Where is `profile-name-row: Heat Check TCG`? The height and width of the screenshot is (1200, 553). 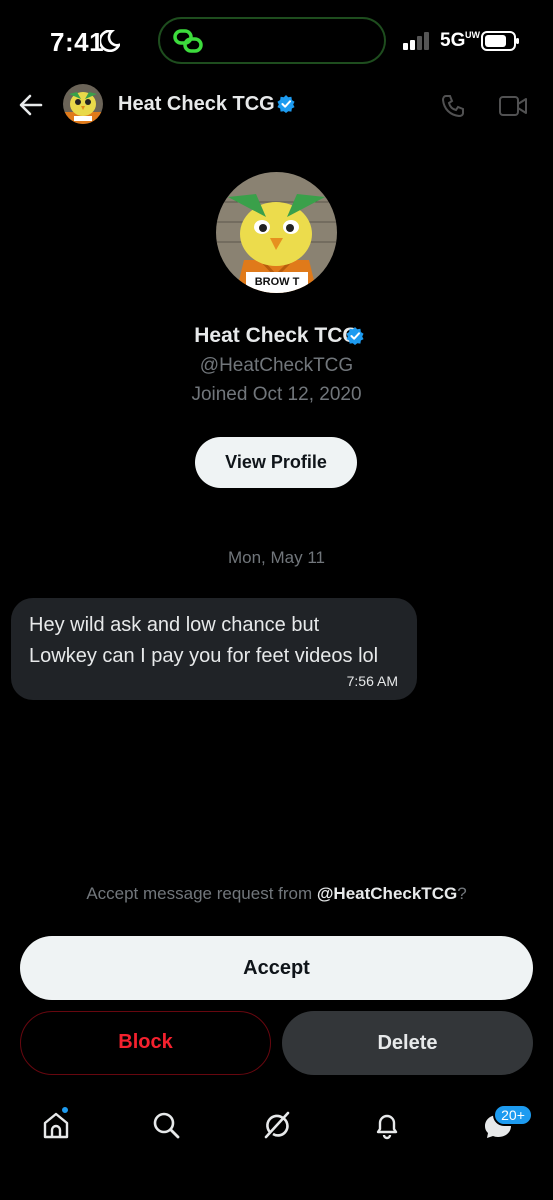 profile-name-row: Heat Check TCG is located at coordinates (276, 336).